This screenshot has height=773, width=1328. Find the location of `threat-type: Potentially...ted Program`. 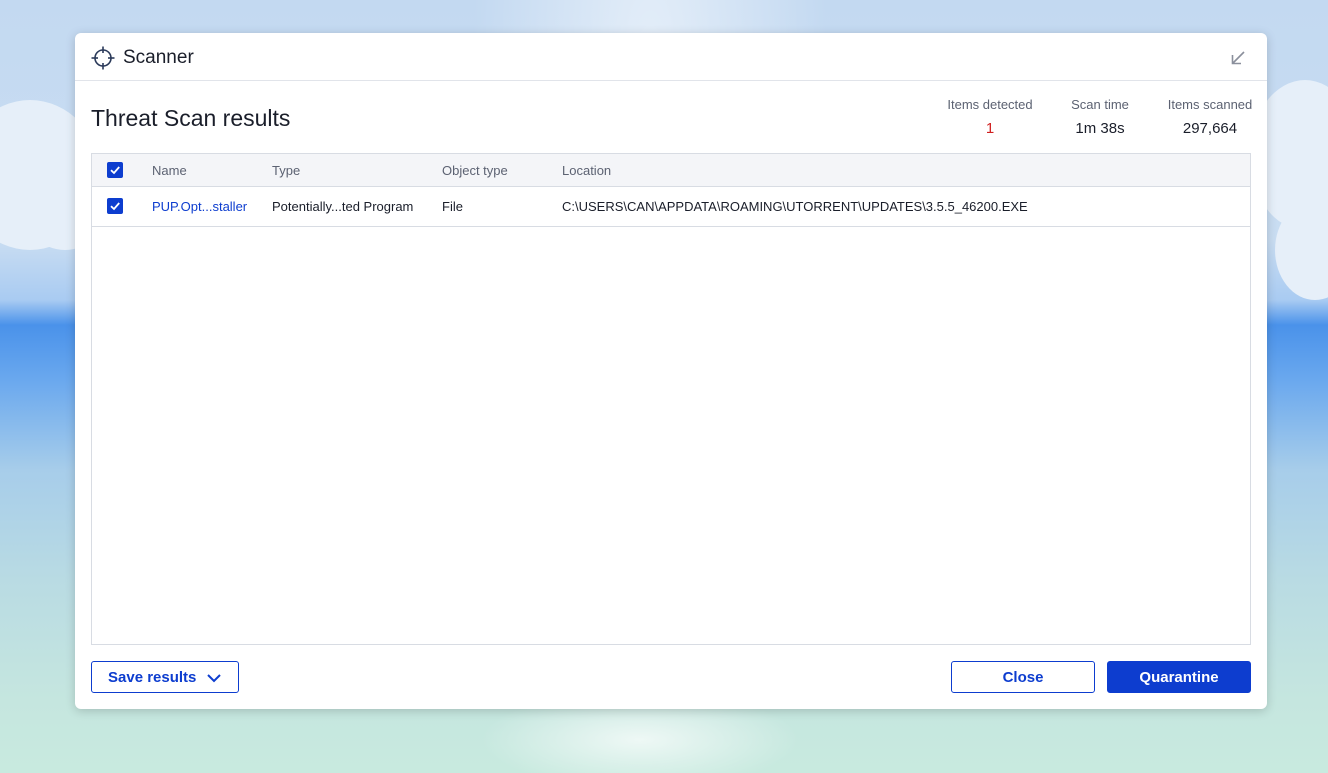

threat-type: Potentially...ted Program is located at coordinates (343, 206).